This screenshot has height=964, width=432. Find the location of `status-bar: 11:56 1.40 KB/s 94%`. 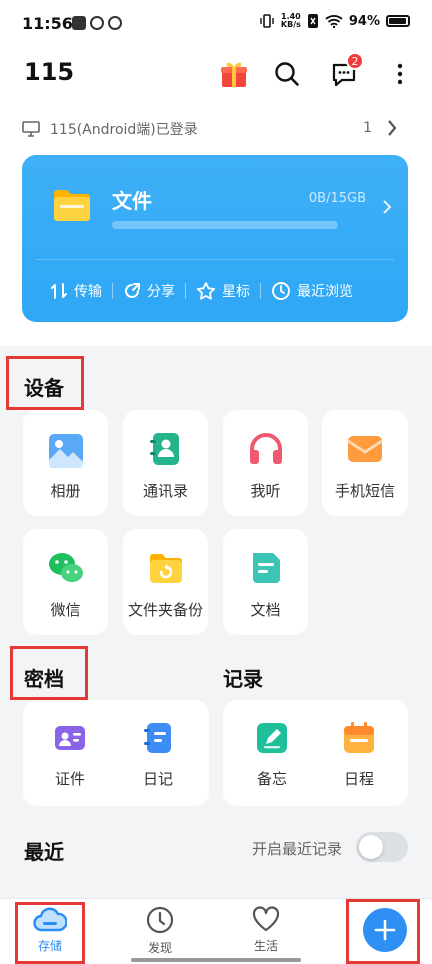

status-bar: 11:56 1.40 KB/s 94% is located at coordinates (216, 23).